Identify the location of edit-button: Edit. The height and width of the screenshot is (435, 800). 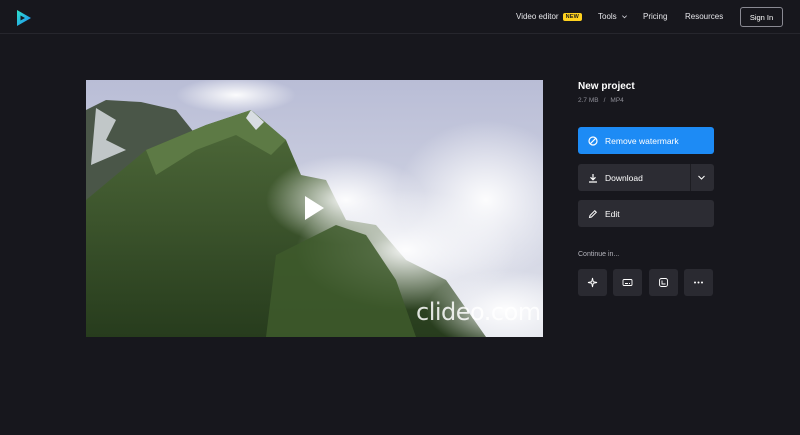
(646, 213).